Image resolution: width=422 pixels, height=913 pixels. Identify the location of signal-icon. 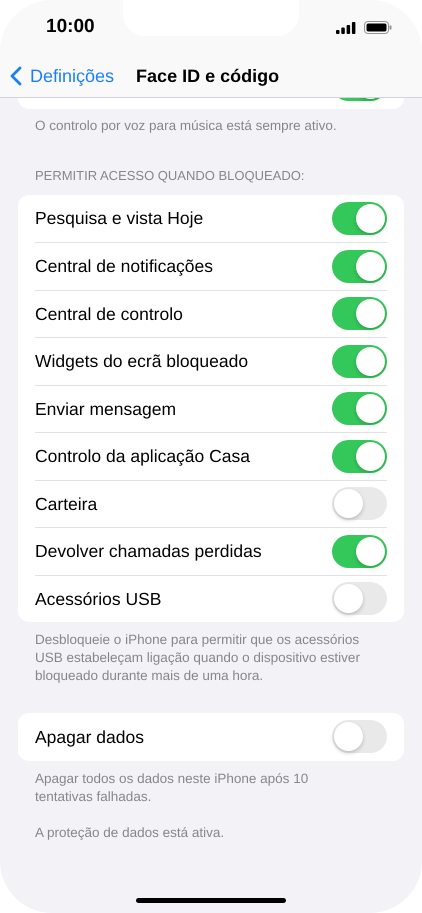
(346, 28).